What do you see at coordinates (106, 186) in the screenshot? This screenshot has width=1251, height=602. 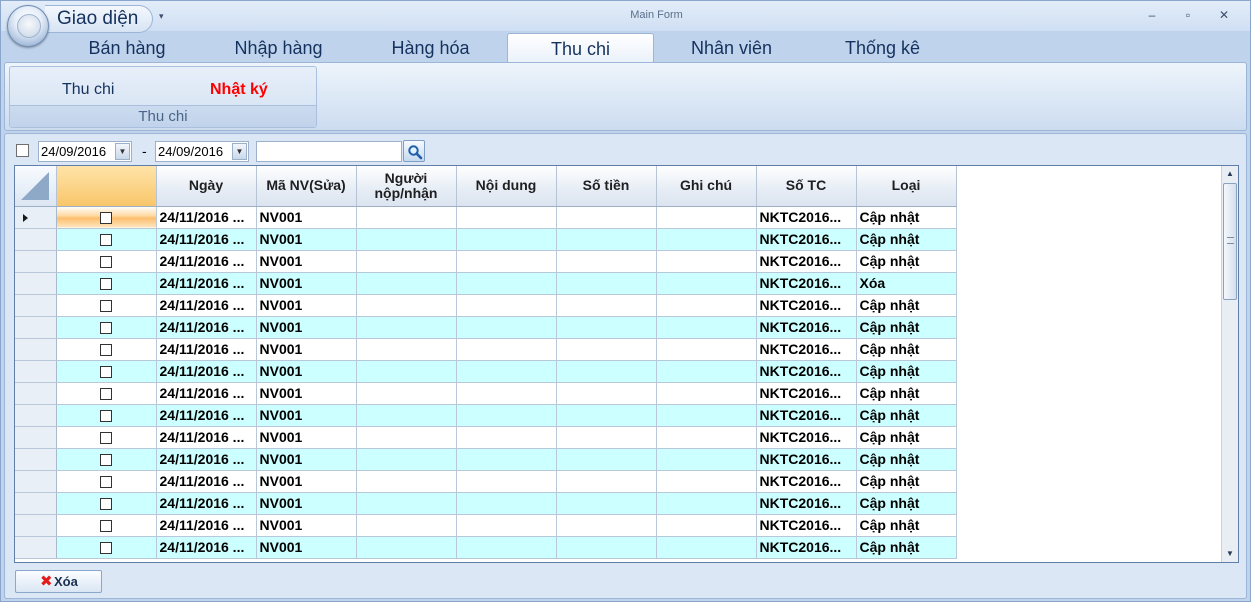 I see `col-header-checkbox` at bounding box center [106, 186].